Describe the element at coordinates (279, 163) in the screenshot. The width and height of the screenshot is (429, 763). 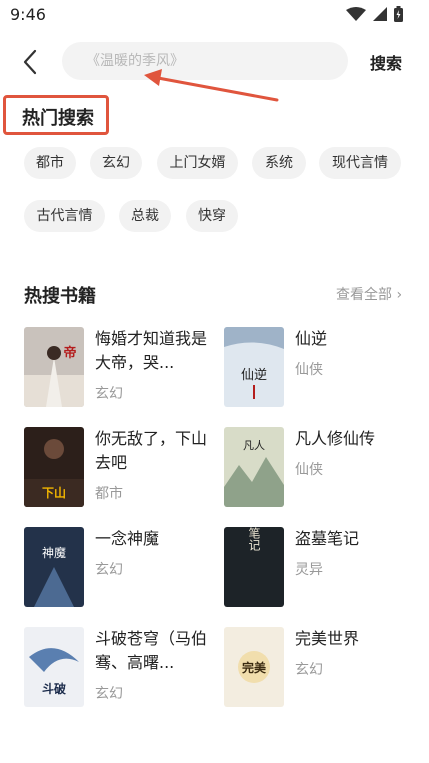
I see `hot-search-tag: 系统` at that location.